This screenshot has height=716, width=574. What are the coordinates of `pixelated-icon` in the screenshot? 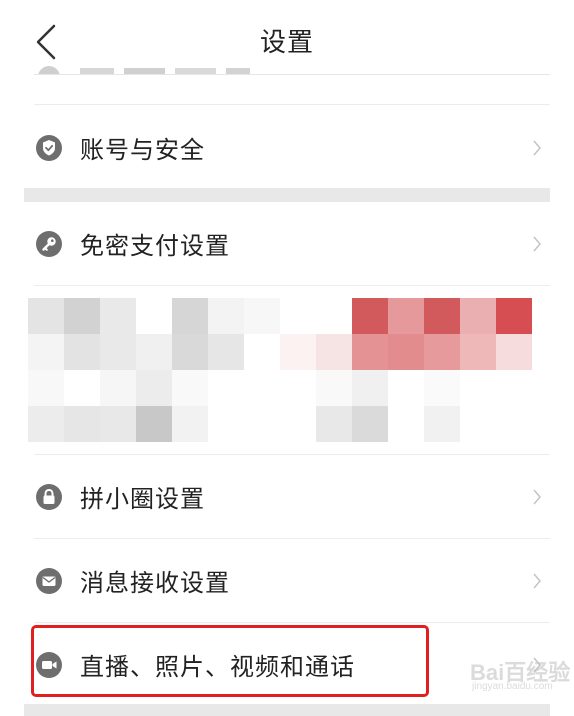 It's located at (49, 70).